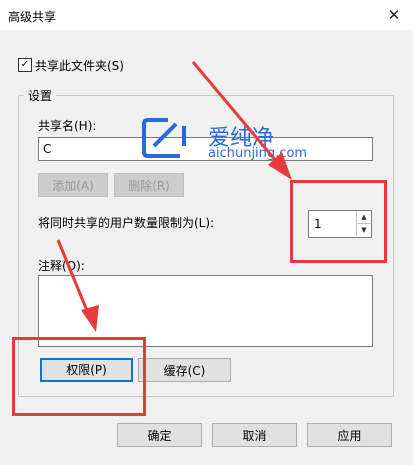 The width and height of the screenshot is (413, 465). Describe the element at coordinates (237, 115) in the screenshot. I see `arrow-to-limit` at that location.